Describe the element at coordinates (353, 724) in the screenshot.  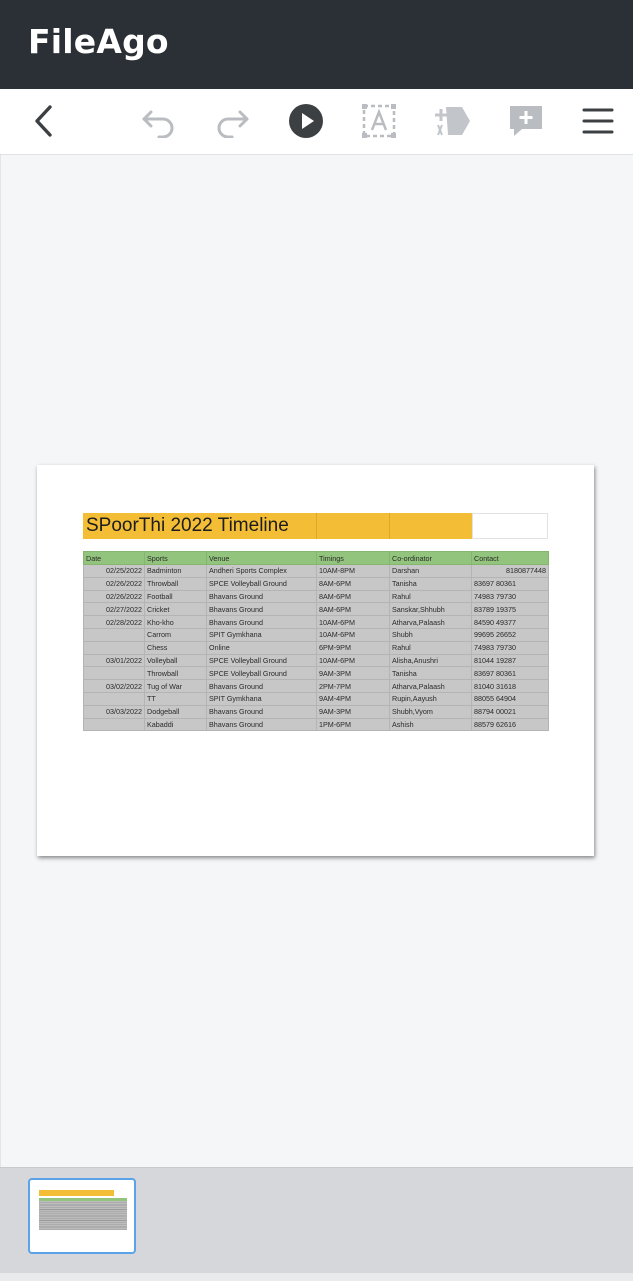
I see `cell-timing: 1PM-6PM` at that location.